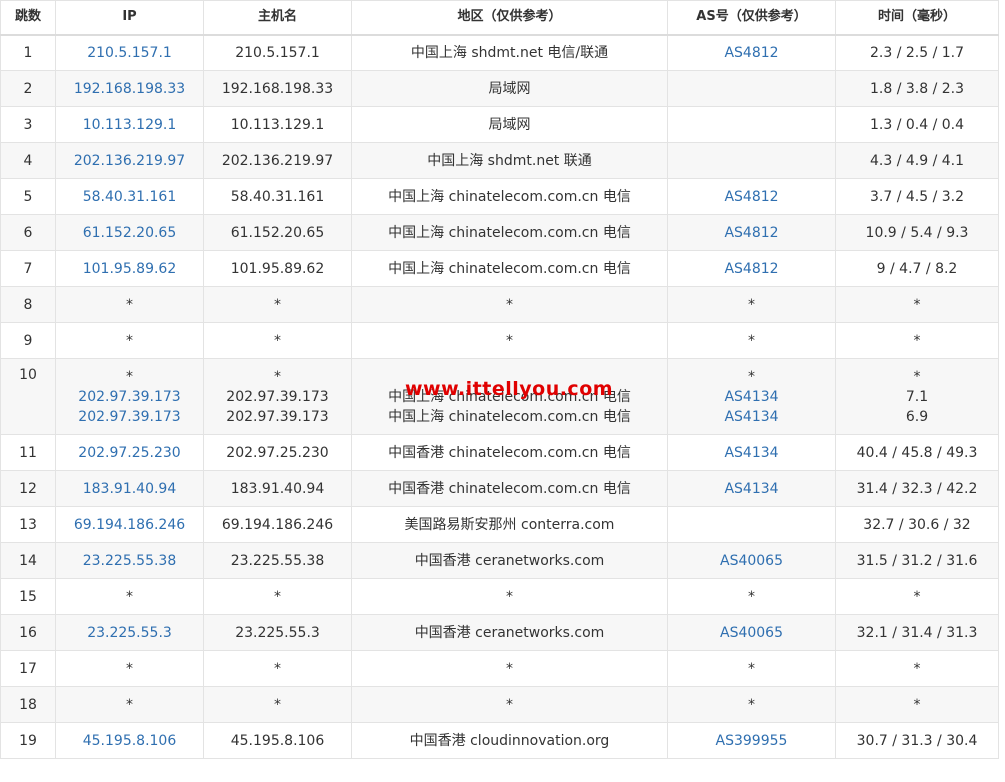 This screenshot has width=1005, height=782. What do you see at coordinates (129, 489) in the screenshot?
I see `ip-link: 183.91.40.94` at bounding box center [129, 489].